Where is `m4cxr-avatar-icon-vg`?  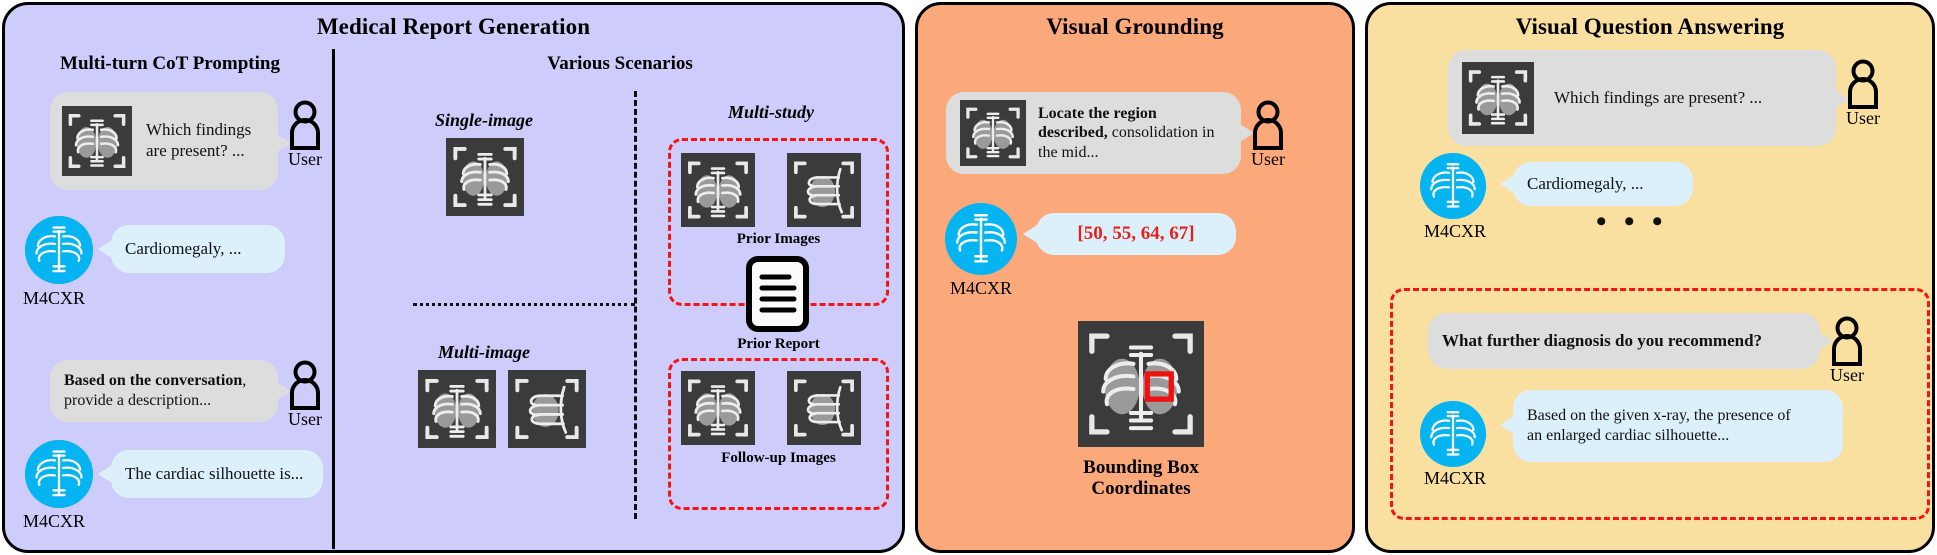 m4cxr-avatar-icon-vg is located at coordinates (981, 239).